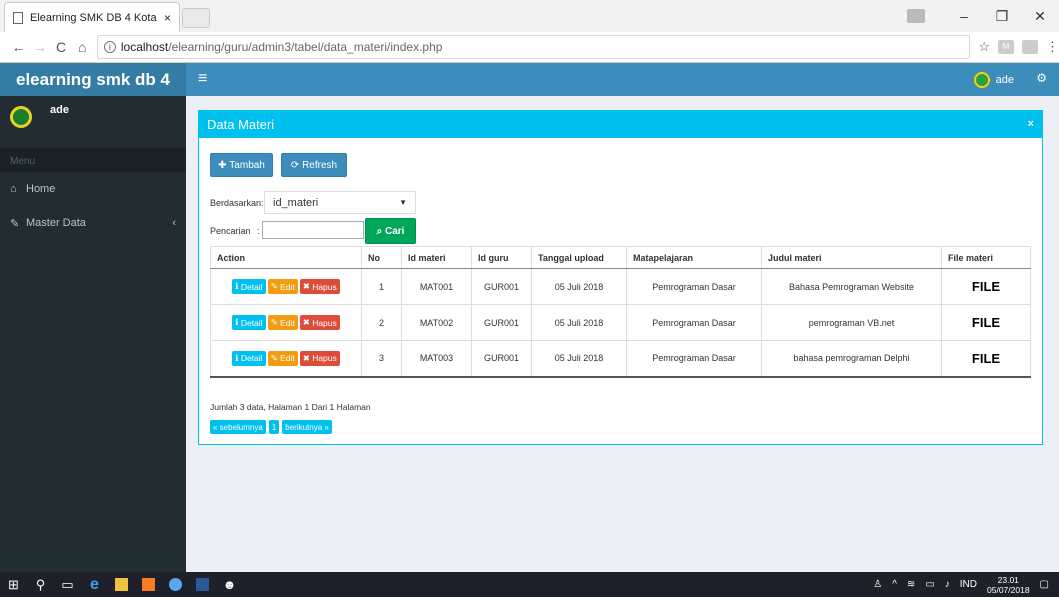 Image resolution: width=1059 pixels, height=597 pixels. What do you see at coordinates (403, 202) in the screenshot?
I see `caret-down-icon: ▼` at bounding box center [403, 202].